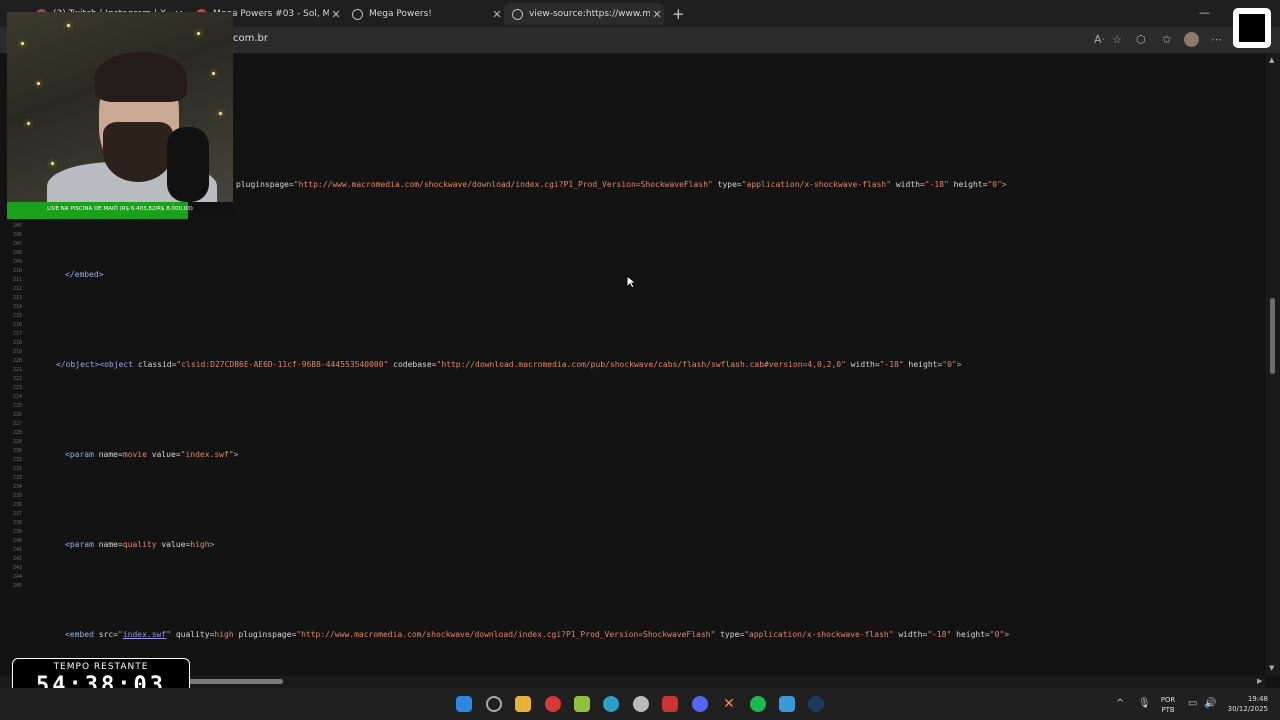 The height and width of the screenshot is (720, 1280). I want to click on line-number: 236, so click(17, 505).